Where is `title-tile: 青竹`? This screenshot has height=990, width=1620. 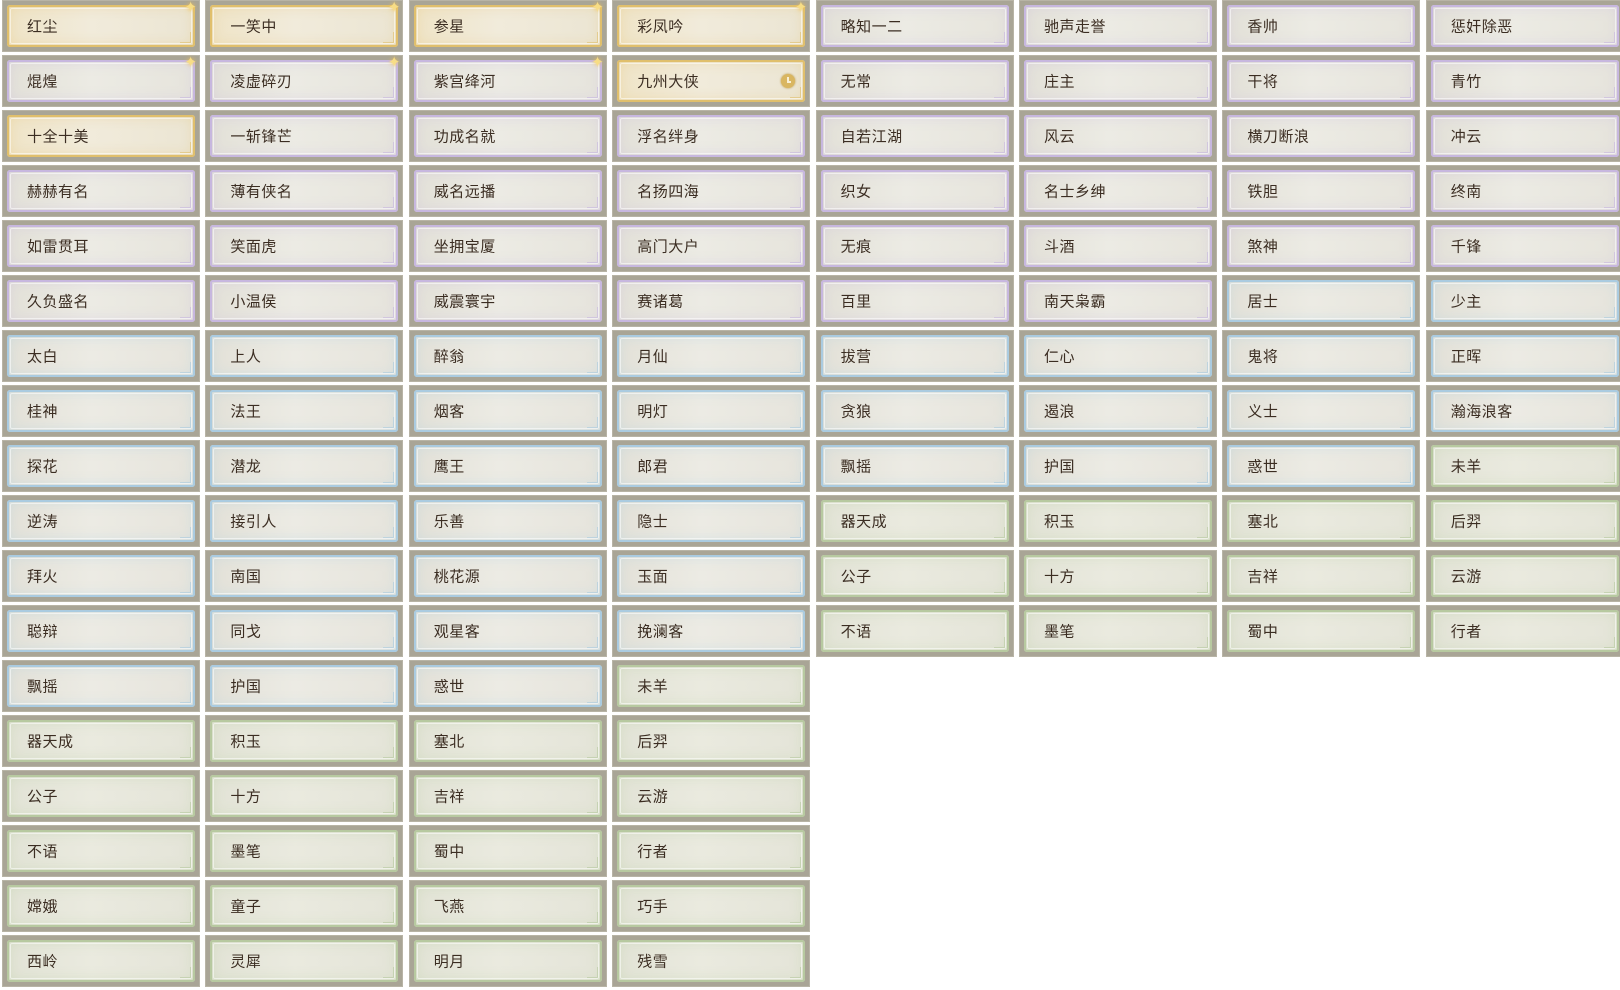 title-tile: 青竹 is located at coordinates (1522, 81).